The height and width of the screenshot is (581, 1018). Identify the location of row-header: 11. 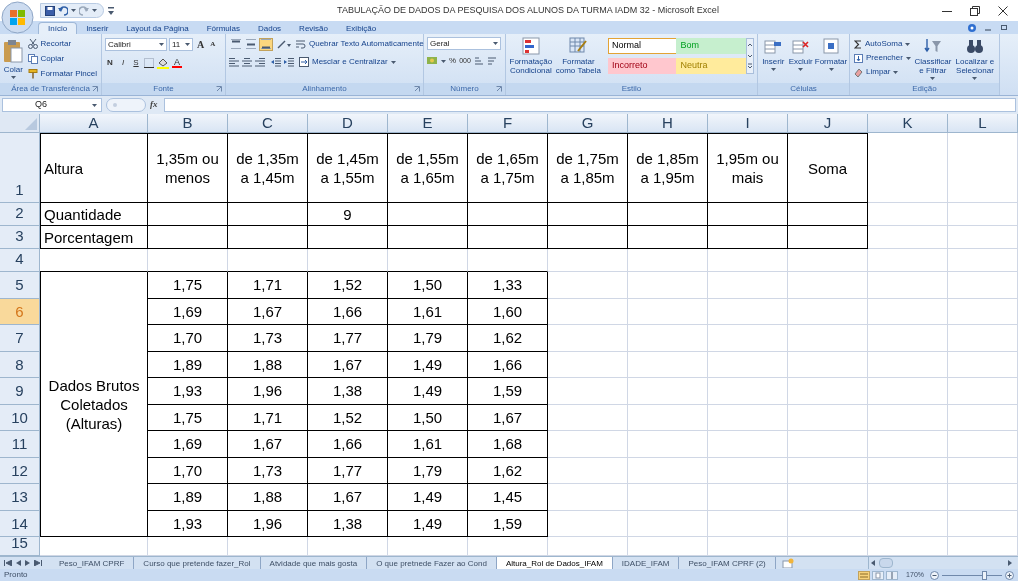
(20, 444).